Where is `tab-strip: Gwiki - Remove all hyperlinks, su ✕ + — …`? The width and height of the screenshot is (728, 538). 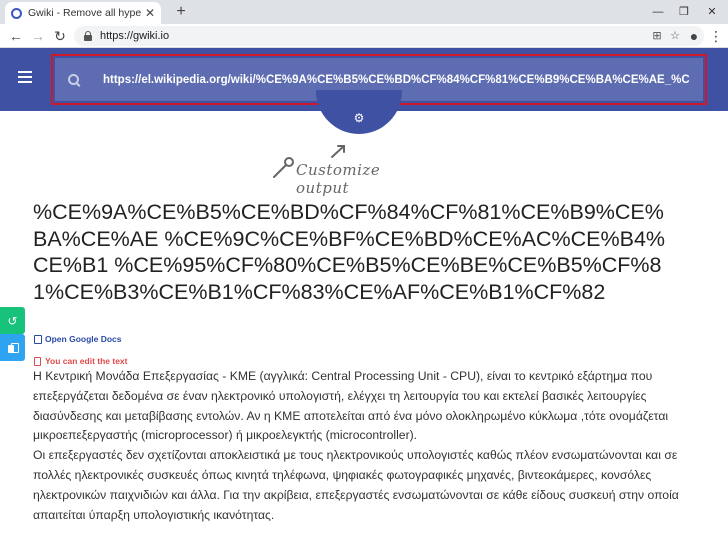
tab-strip: Gwiki - Remove all hyperlinks, su ✕ + — … is located at coordinates (364, 12).